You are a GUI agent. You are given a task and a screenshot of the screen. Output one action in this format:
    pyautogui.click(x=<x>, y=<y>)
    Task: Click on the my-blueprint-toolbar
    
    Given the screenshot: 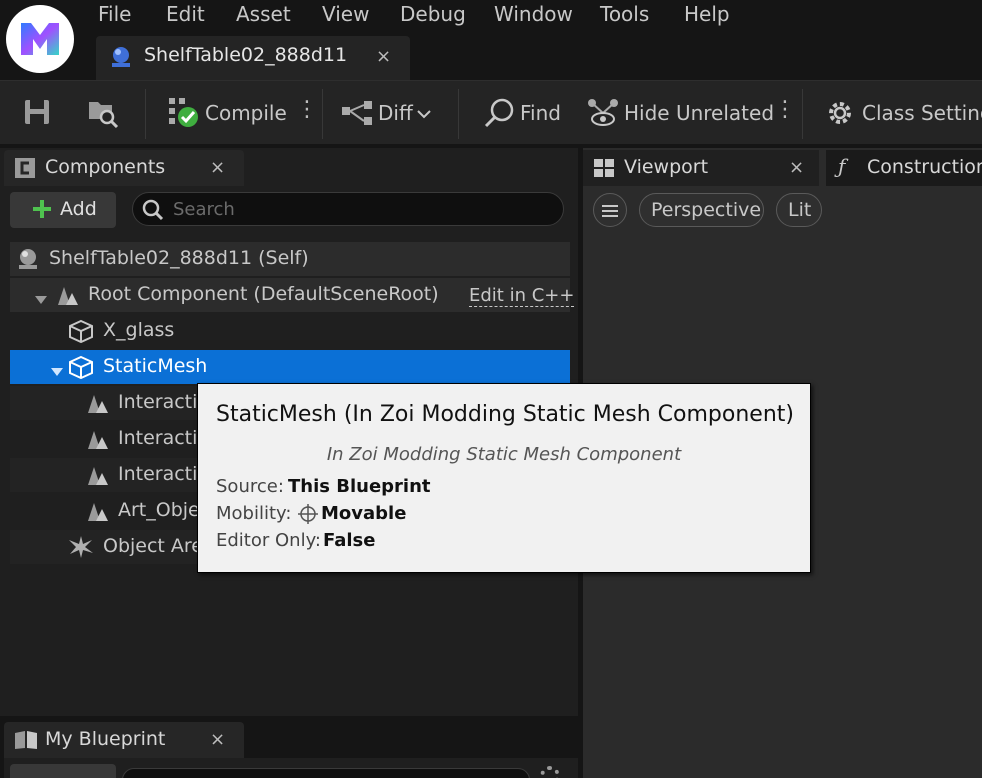 What is the action you would take?
    pyautogui.click(x=291, y=768)
    